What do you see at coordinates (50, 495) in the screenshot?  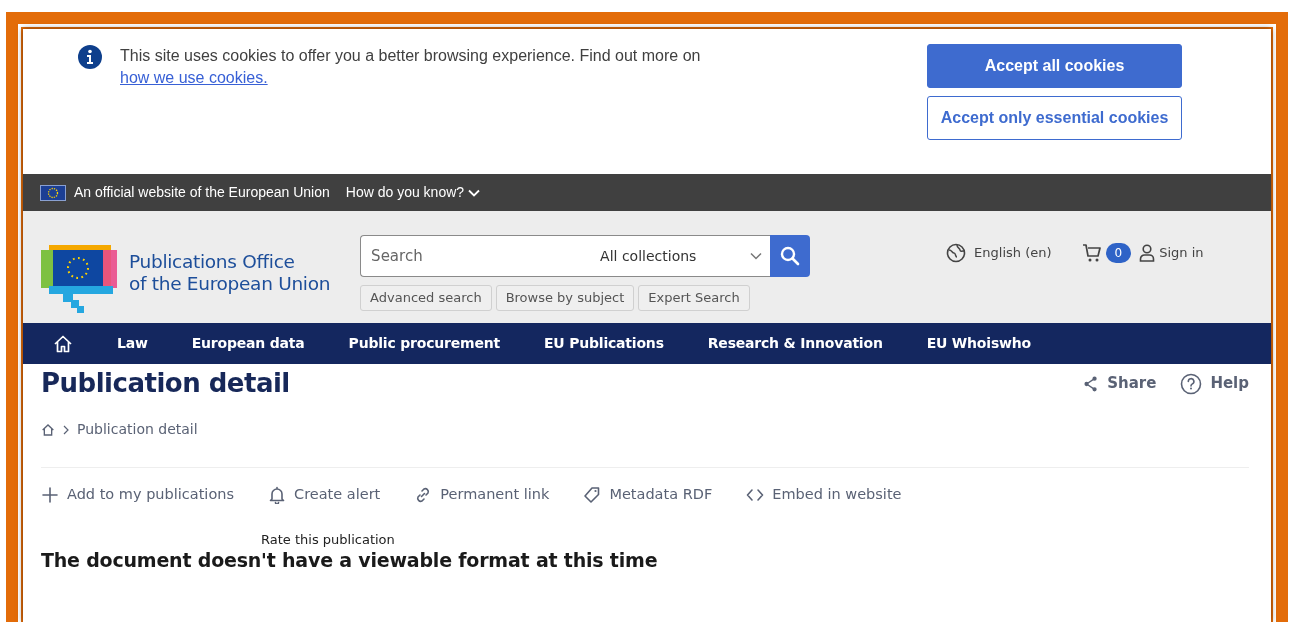 I see `plus-icon` at bounding box center [50, 495].